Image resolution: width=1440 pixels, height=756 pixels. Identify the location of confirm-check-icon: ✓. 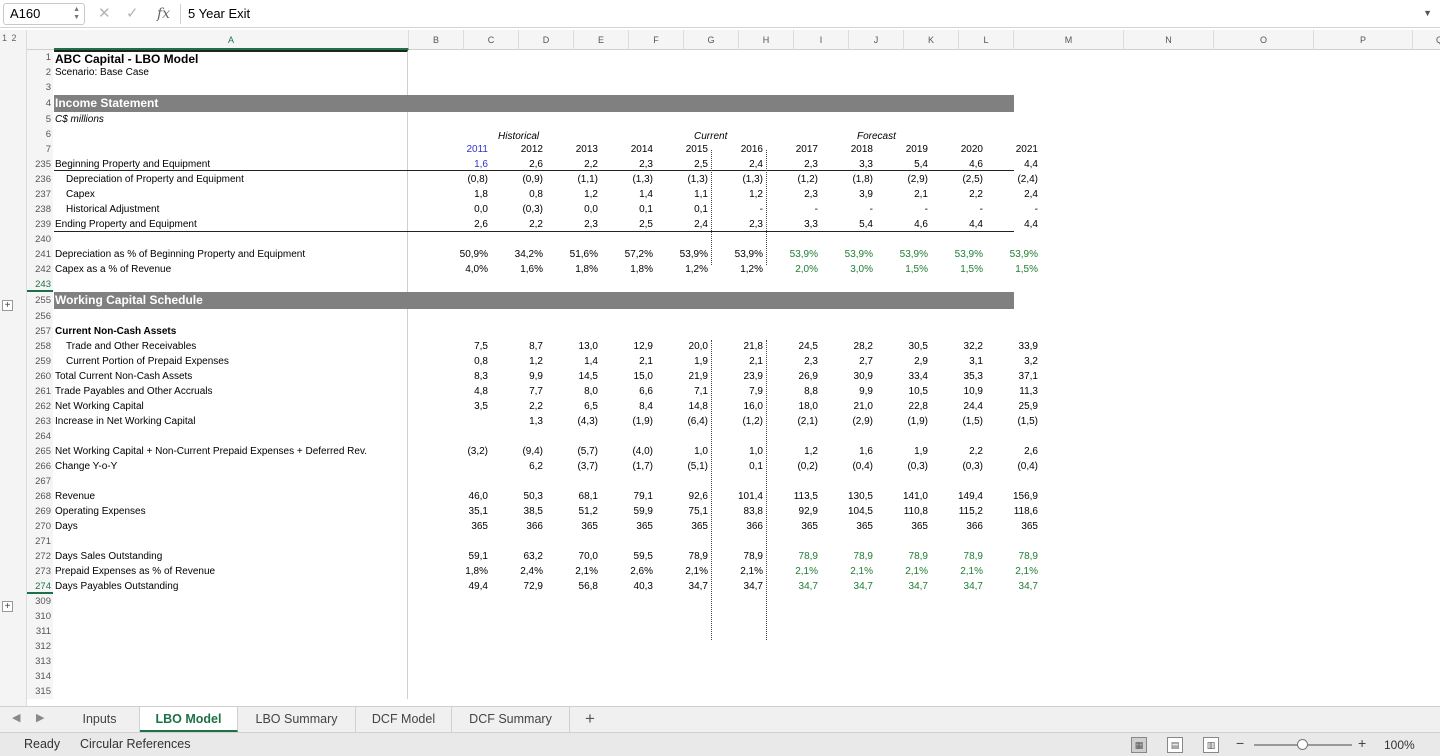
(132, 14).